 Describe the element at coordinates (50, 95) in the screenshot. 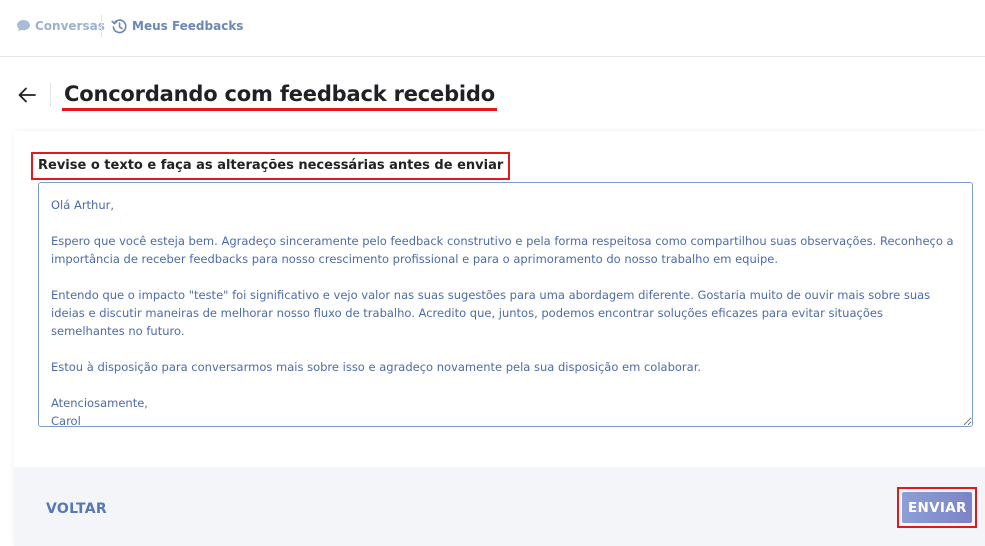

I see `header-divider` at that location.